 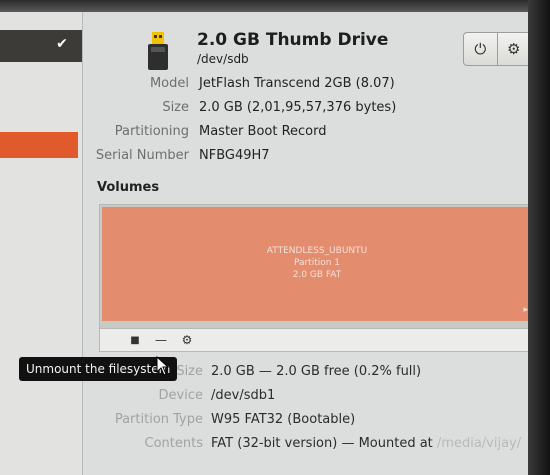 I want to click on detail-label-contents: Contents, so click(x=173, y=443).